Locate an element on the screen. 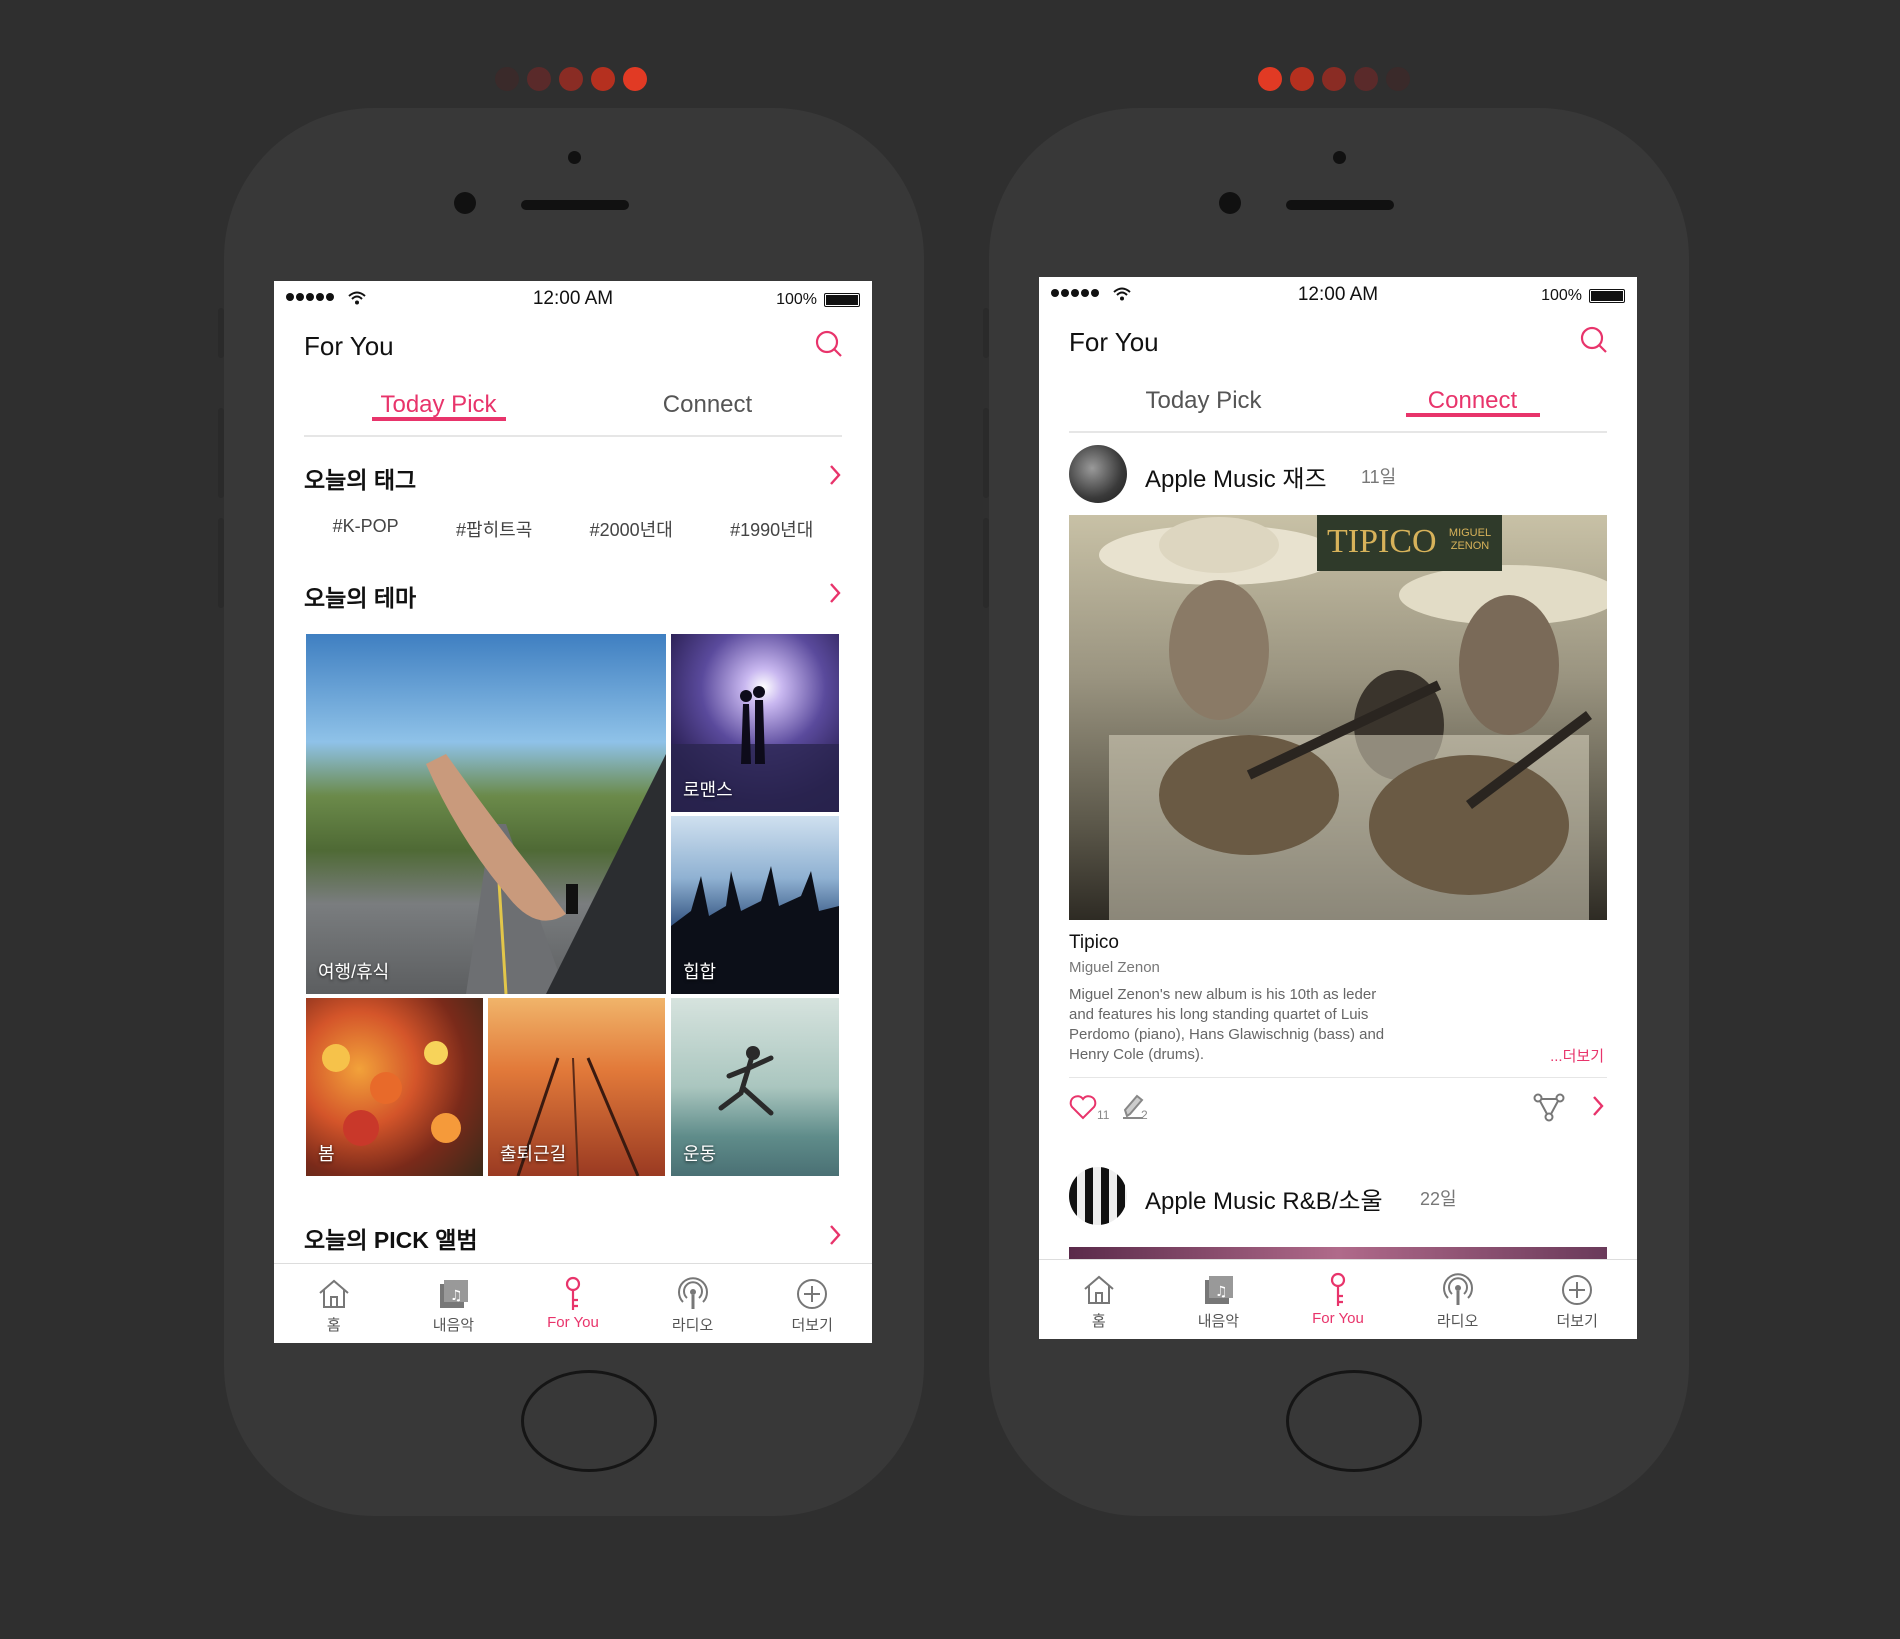  theme-tile-label: 로맨스 is located at coordinates (708, 790).